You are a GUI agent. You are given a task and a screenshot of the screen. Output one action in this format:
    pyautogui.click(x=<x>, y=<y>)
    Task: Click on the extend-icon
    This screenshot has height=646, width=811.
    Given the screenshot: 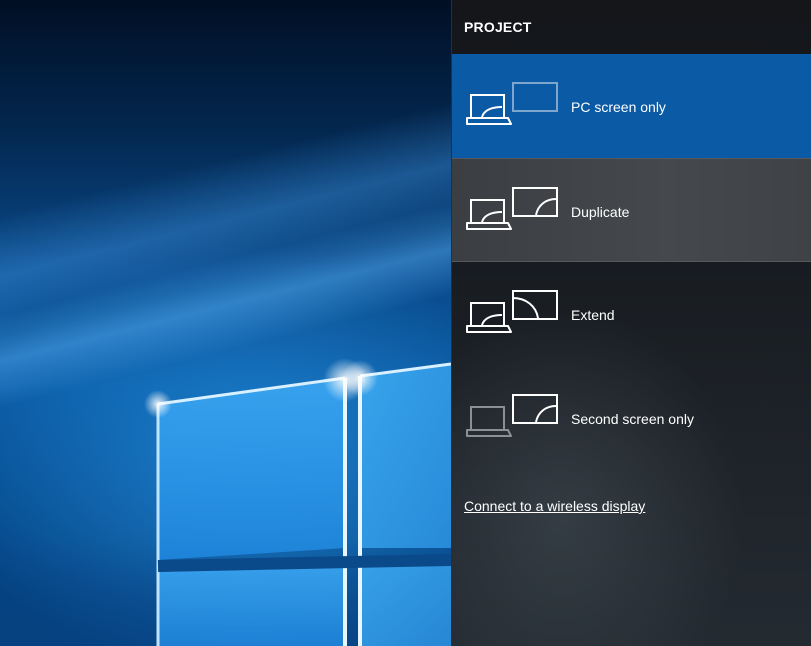 What is the action you would take?
    pyautogui.click(x=512, y=311)
    